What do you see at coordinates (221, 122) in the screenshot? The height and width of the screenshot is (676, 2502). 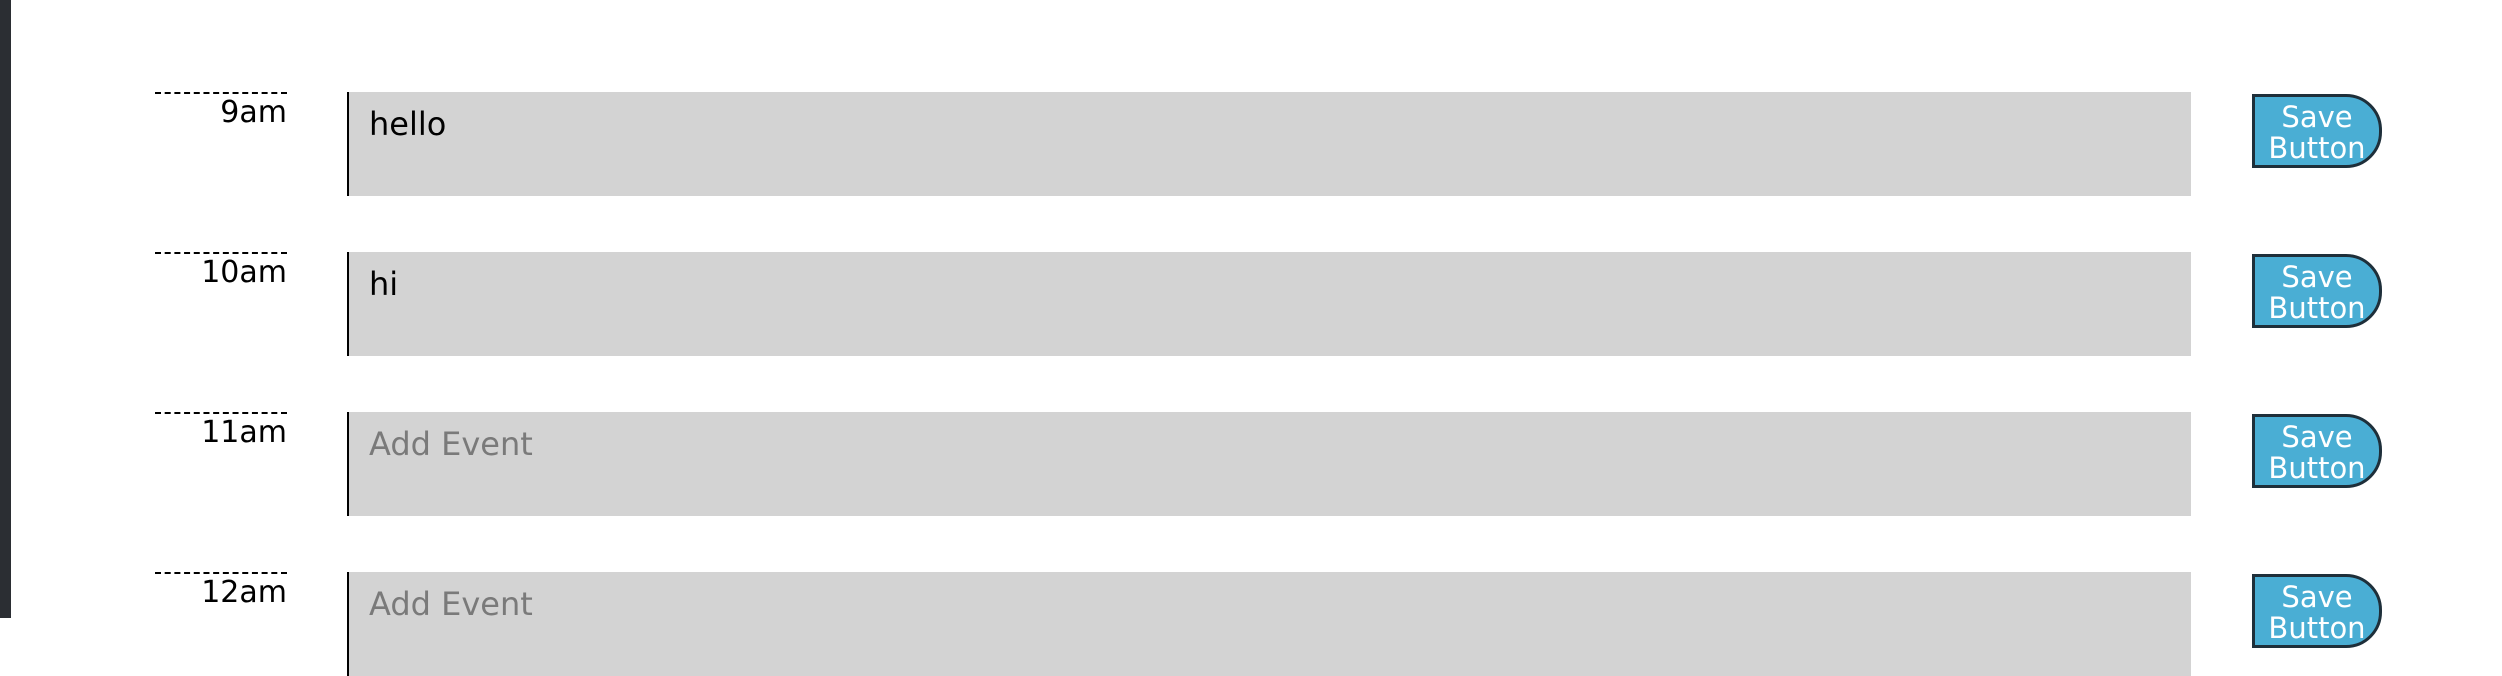 I see `hour-label: 9am` at bounding box center [221, 122].